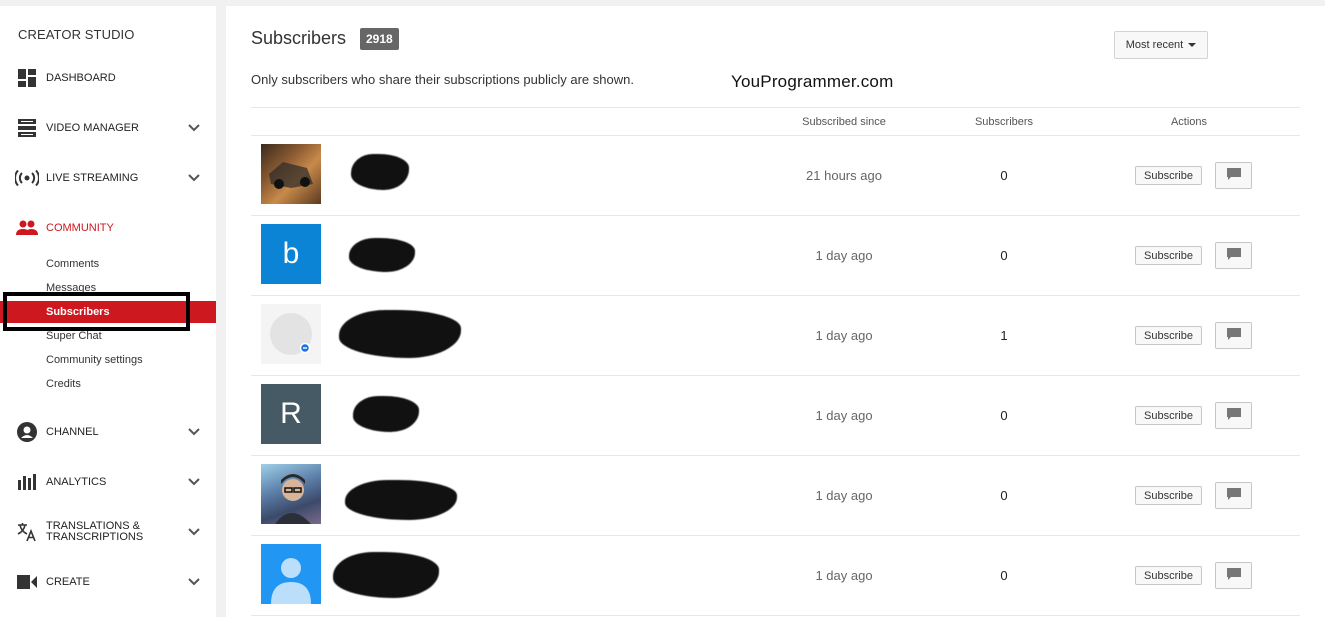 This screenshot has width=1325, height=617. I want to click on nav-create: CREATE, so click(108, 582).